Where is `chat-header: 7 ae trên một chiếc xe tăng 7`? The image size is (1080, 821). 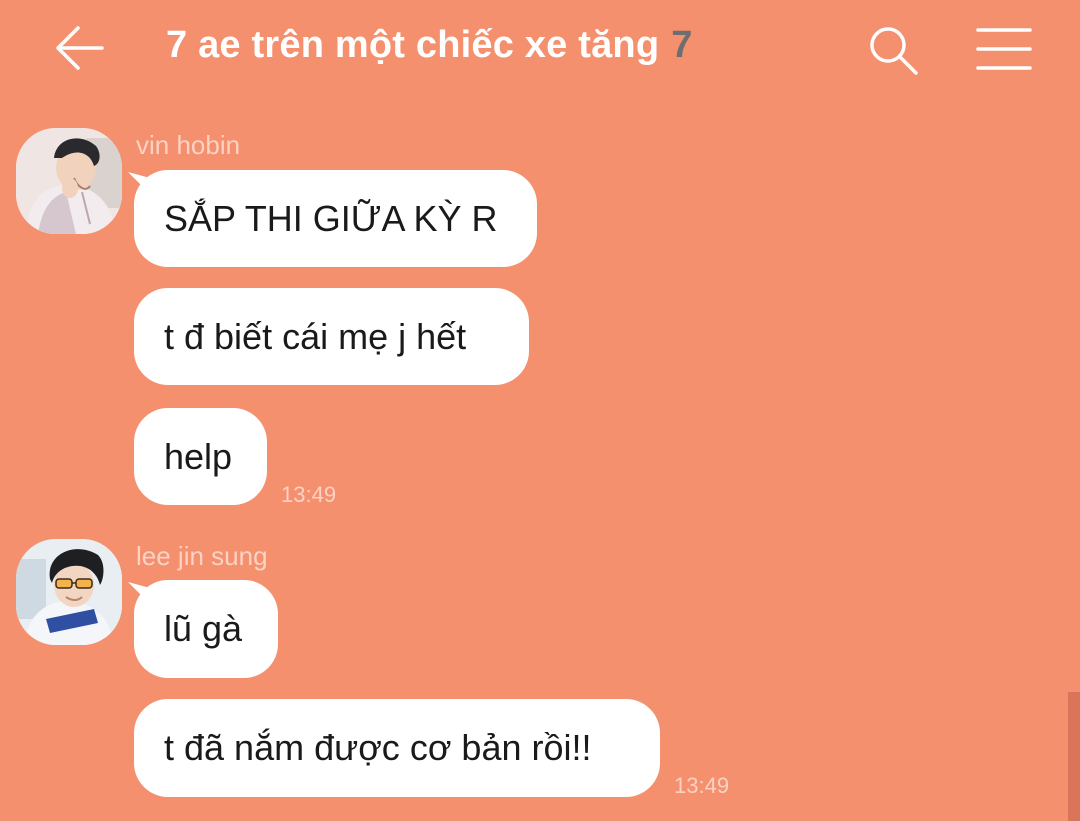
chat-header: 7 ae trên một chiếc xe tăng 7 is located at coordinates (540, 50).